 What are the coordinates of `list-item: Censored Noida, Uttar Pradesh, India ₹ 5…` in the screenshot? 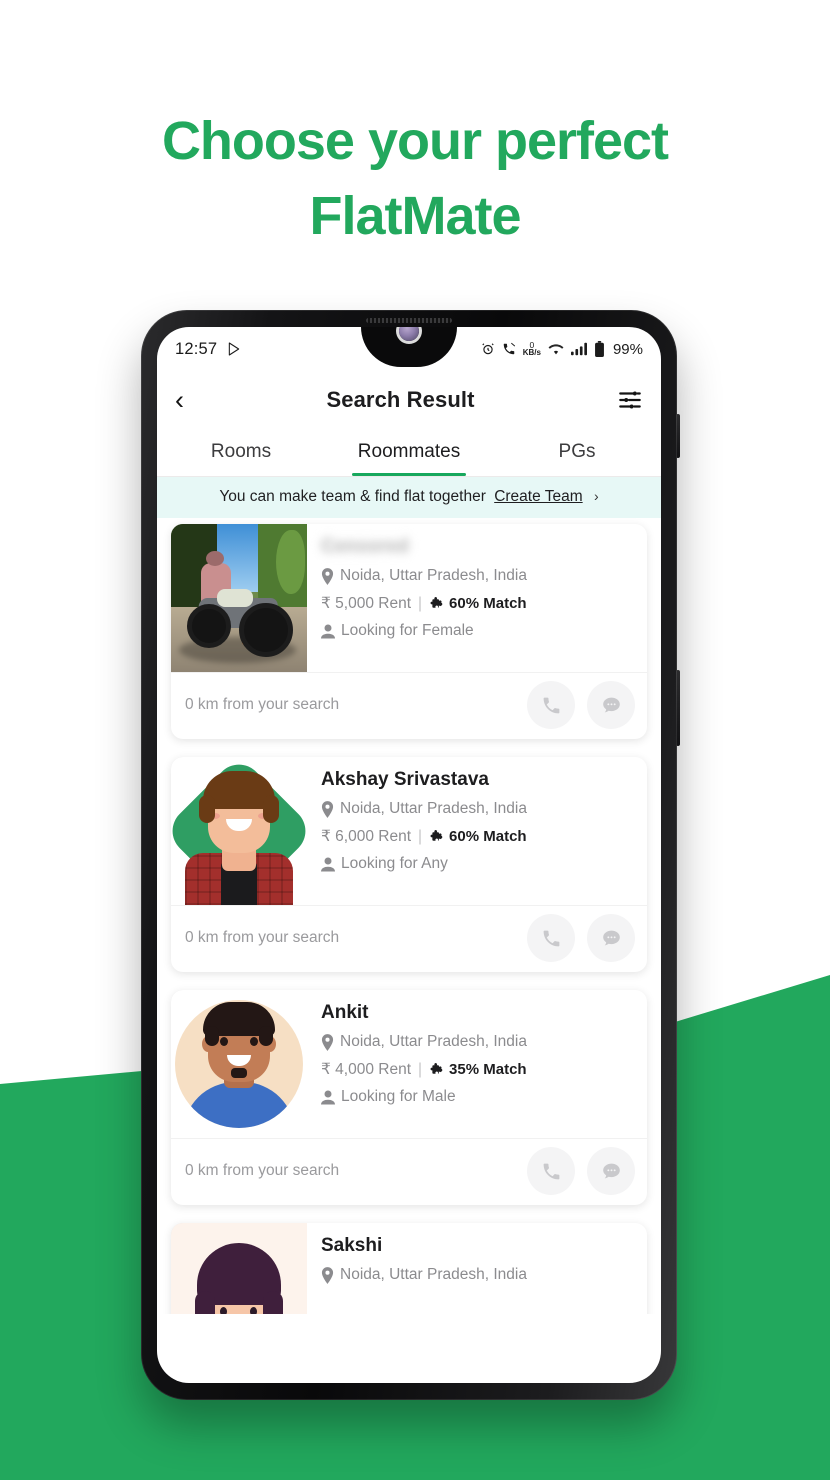 It's located at (409, 631).